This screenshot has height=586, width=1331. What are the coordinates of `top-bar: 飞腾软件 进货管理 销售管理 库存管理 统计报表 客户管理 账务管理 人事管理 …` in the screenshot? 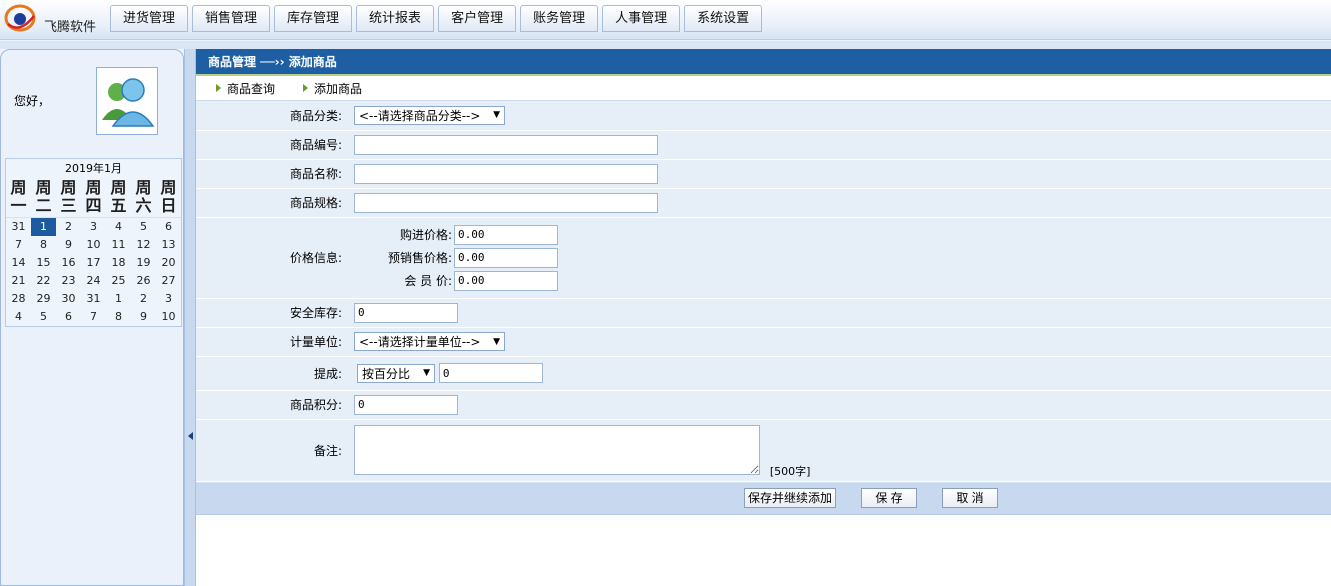 It's located at (665, 20).